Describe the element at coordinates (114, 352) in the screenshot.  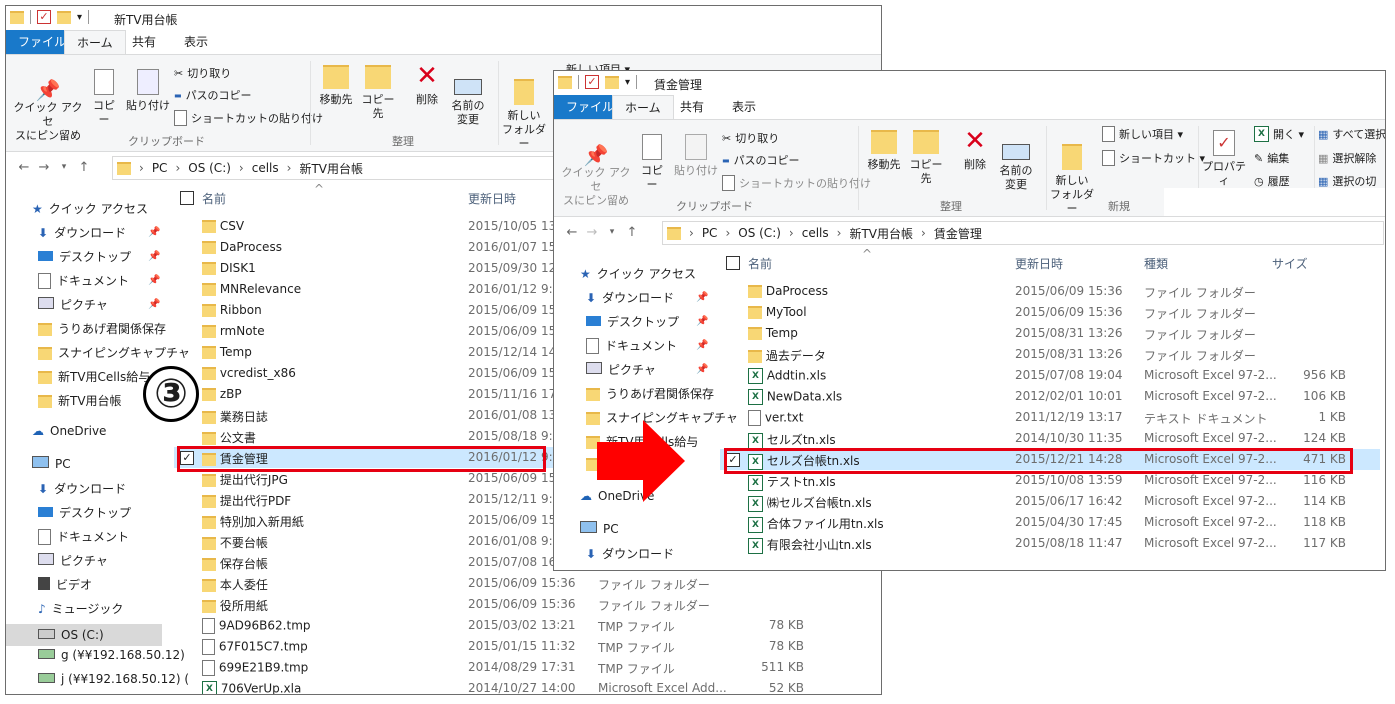
I see `sidebar-item: スナイピングキャプチャ` at that location.